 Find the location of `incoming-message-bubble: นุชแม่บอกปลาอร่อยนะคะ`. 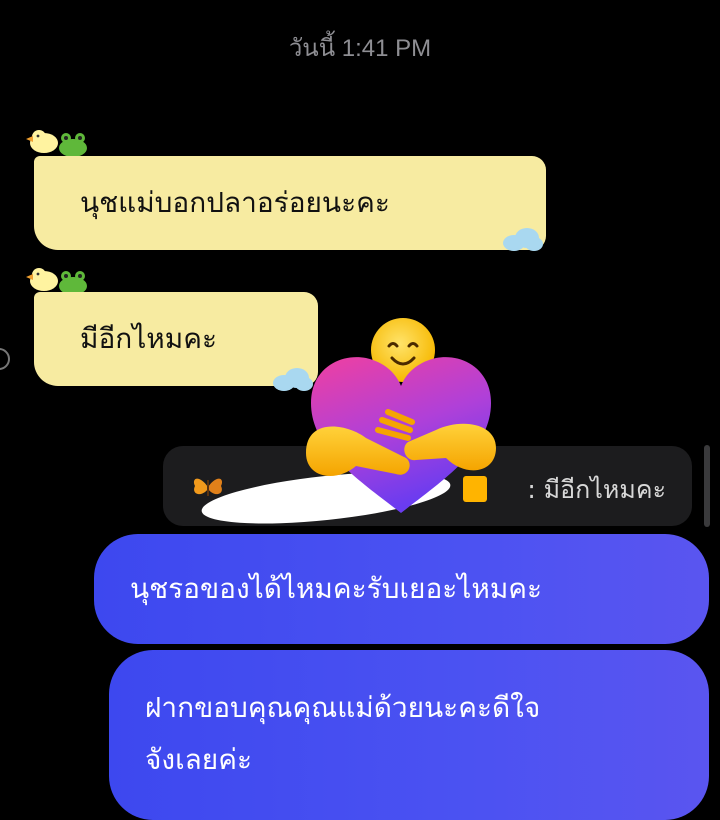

incoming-message-bubble: นุชแม่บอกปลาอร่อยนะคะ is located at coordinates (290, 203).